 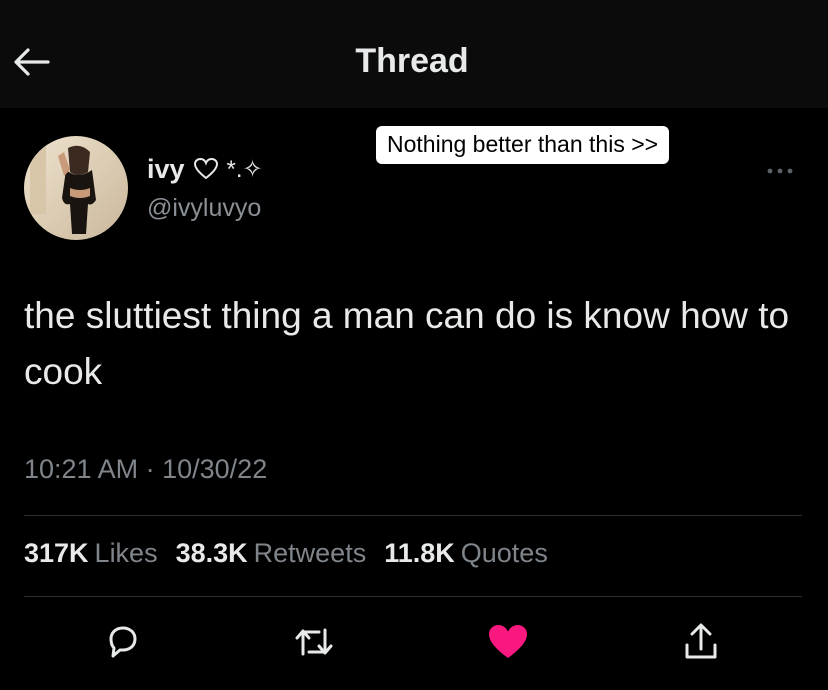 What do you see at coordinates (215, 469) in the screenshot?
I see `tweet-date: 10/30/22` at bounding box center [215, 469].